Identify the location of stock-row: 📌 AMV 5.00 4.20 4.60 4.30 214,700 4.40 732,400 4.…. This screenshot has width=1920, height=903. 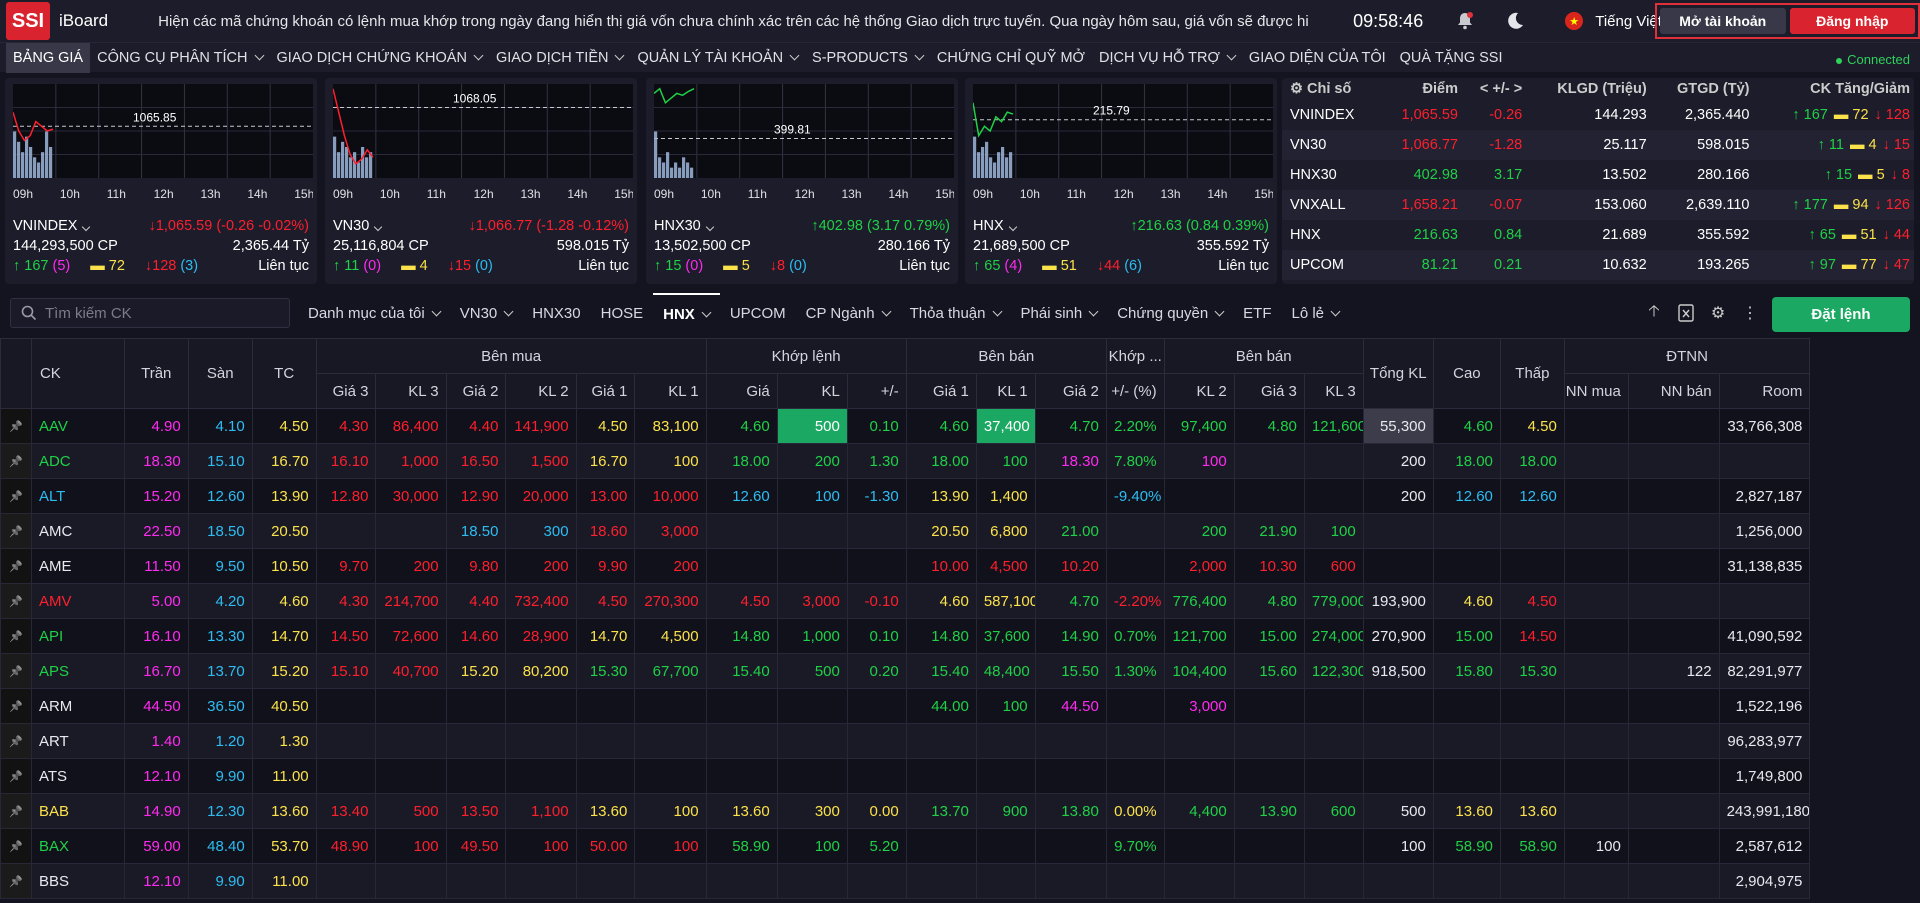
(960, 601).